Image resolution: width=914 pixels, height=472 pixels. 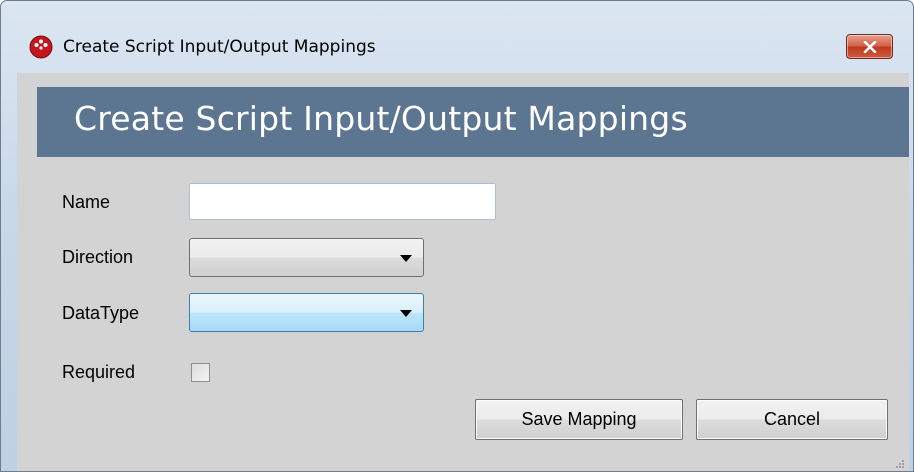 What do you see at coordinates (900, 464) in the screenshot?
I see `resize-grip-icon` at bounding box center [900, 464].